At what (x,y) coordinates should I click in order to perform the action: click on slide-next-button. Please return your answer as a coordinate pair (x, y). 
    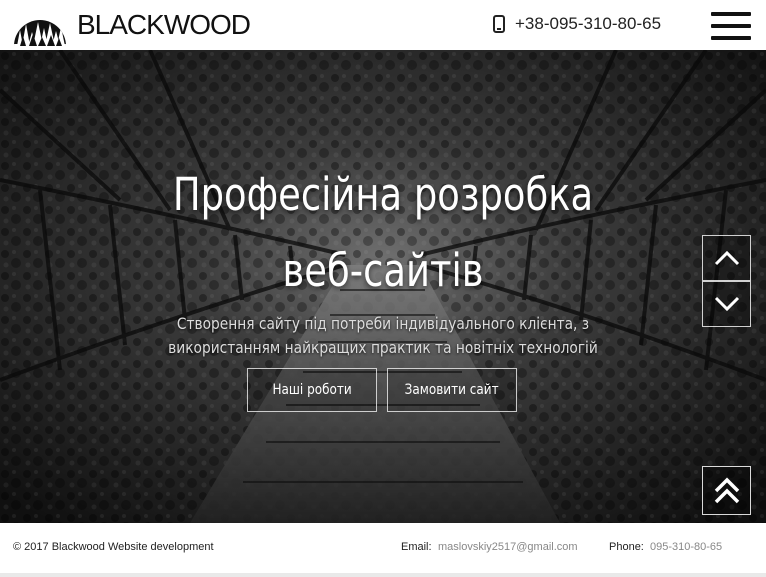
    Looking at the image, I should click on (726, 304).